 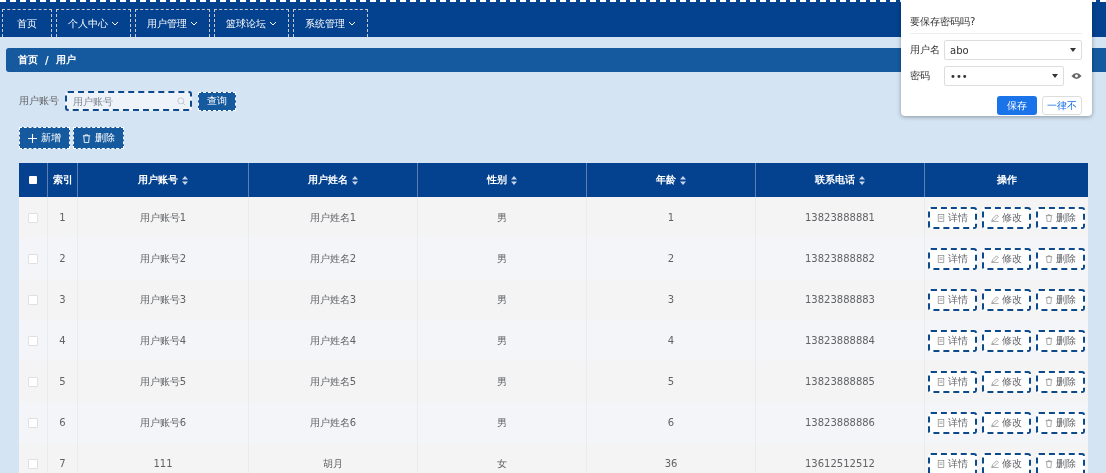 I want to click on nav-menu-item: 个人中心, so click(x=93, y=23).